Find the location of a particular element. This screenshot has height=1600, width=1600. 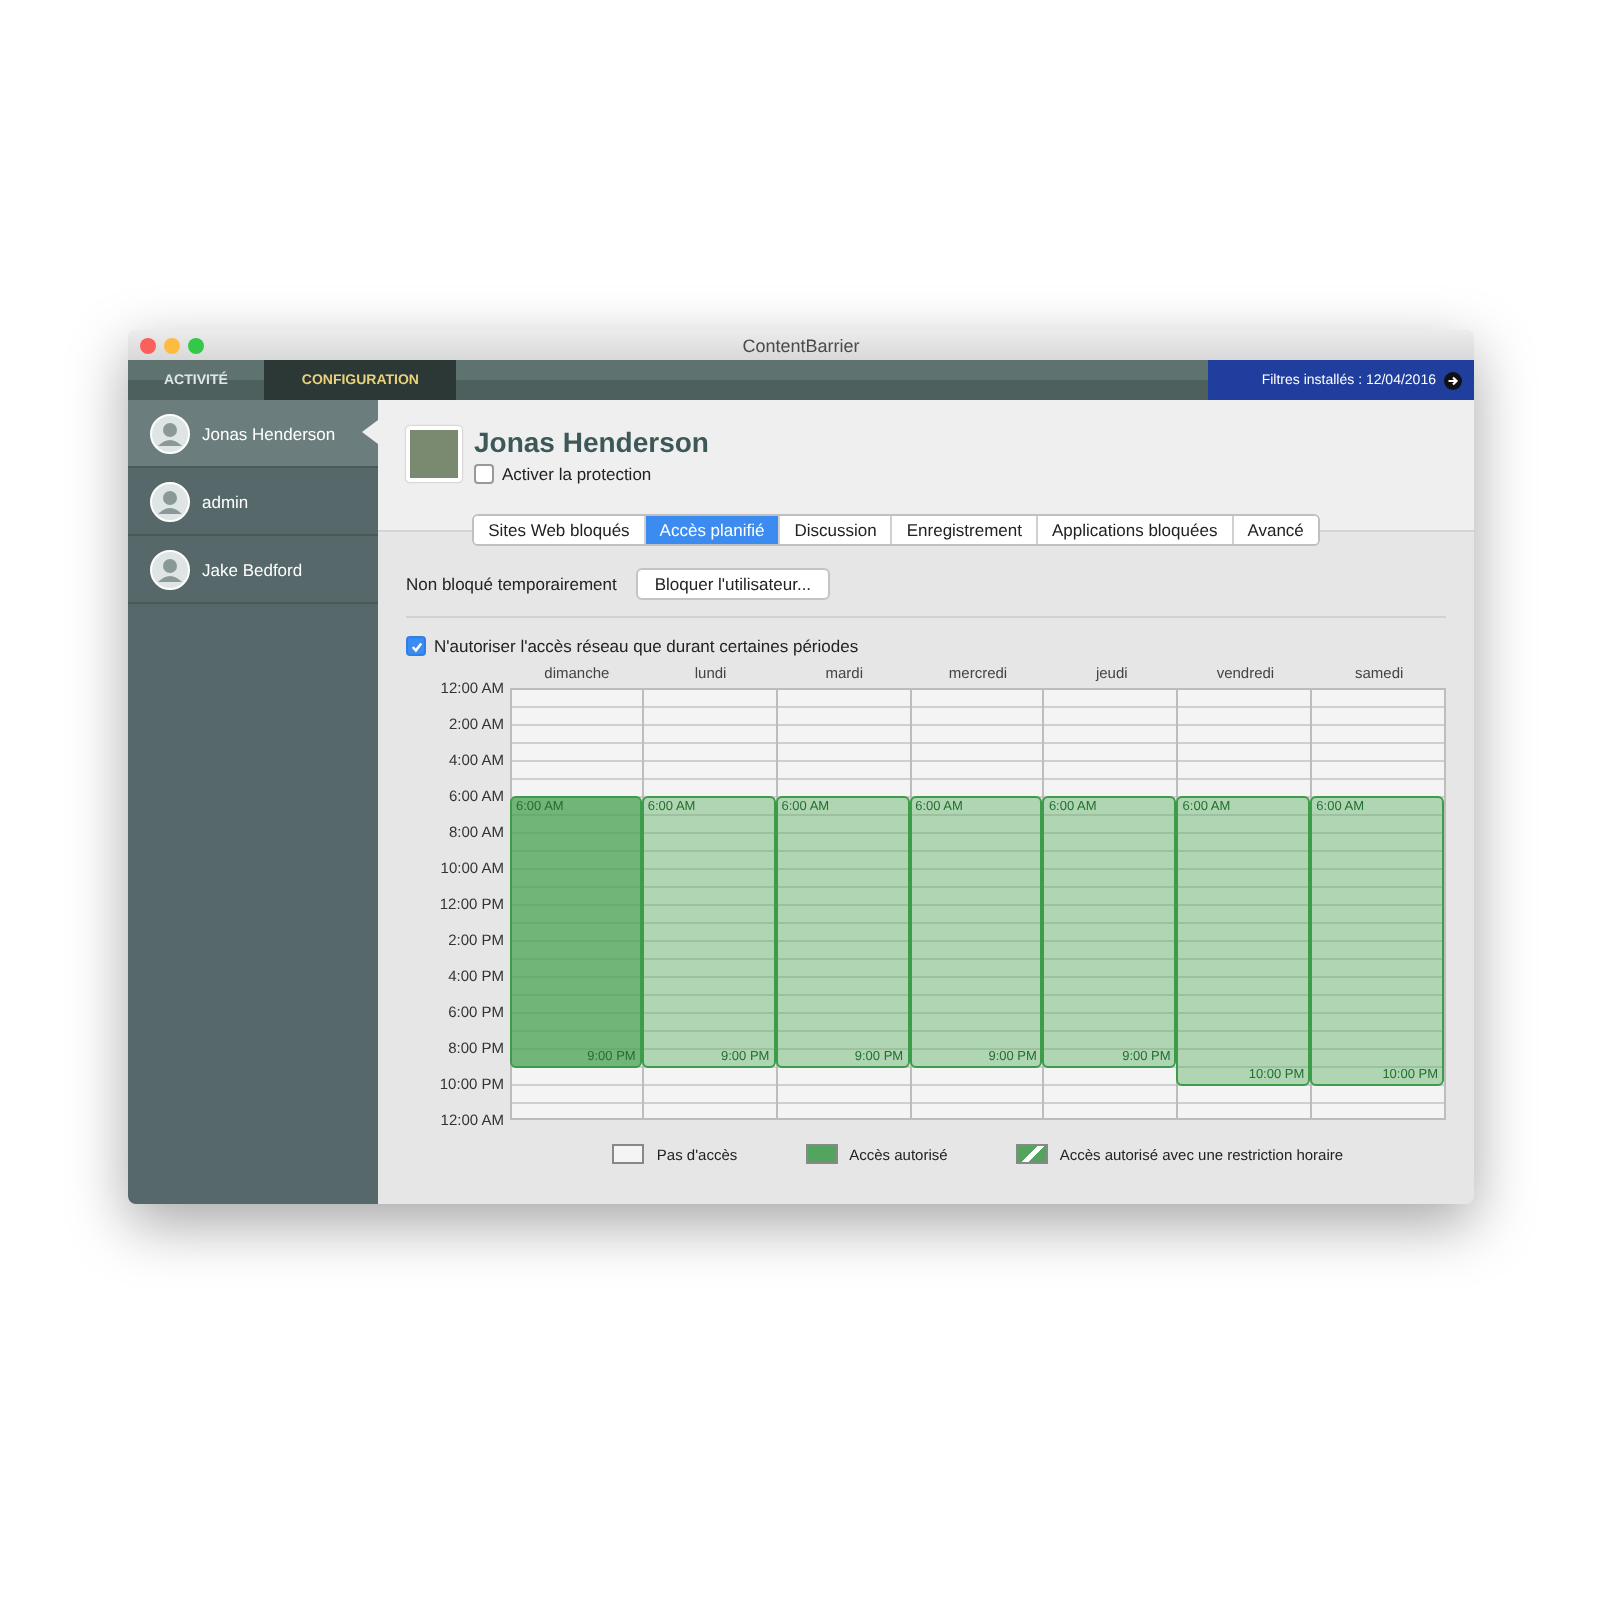

user-name: Jake Bedford is located at coordinates (252, 569).